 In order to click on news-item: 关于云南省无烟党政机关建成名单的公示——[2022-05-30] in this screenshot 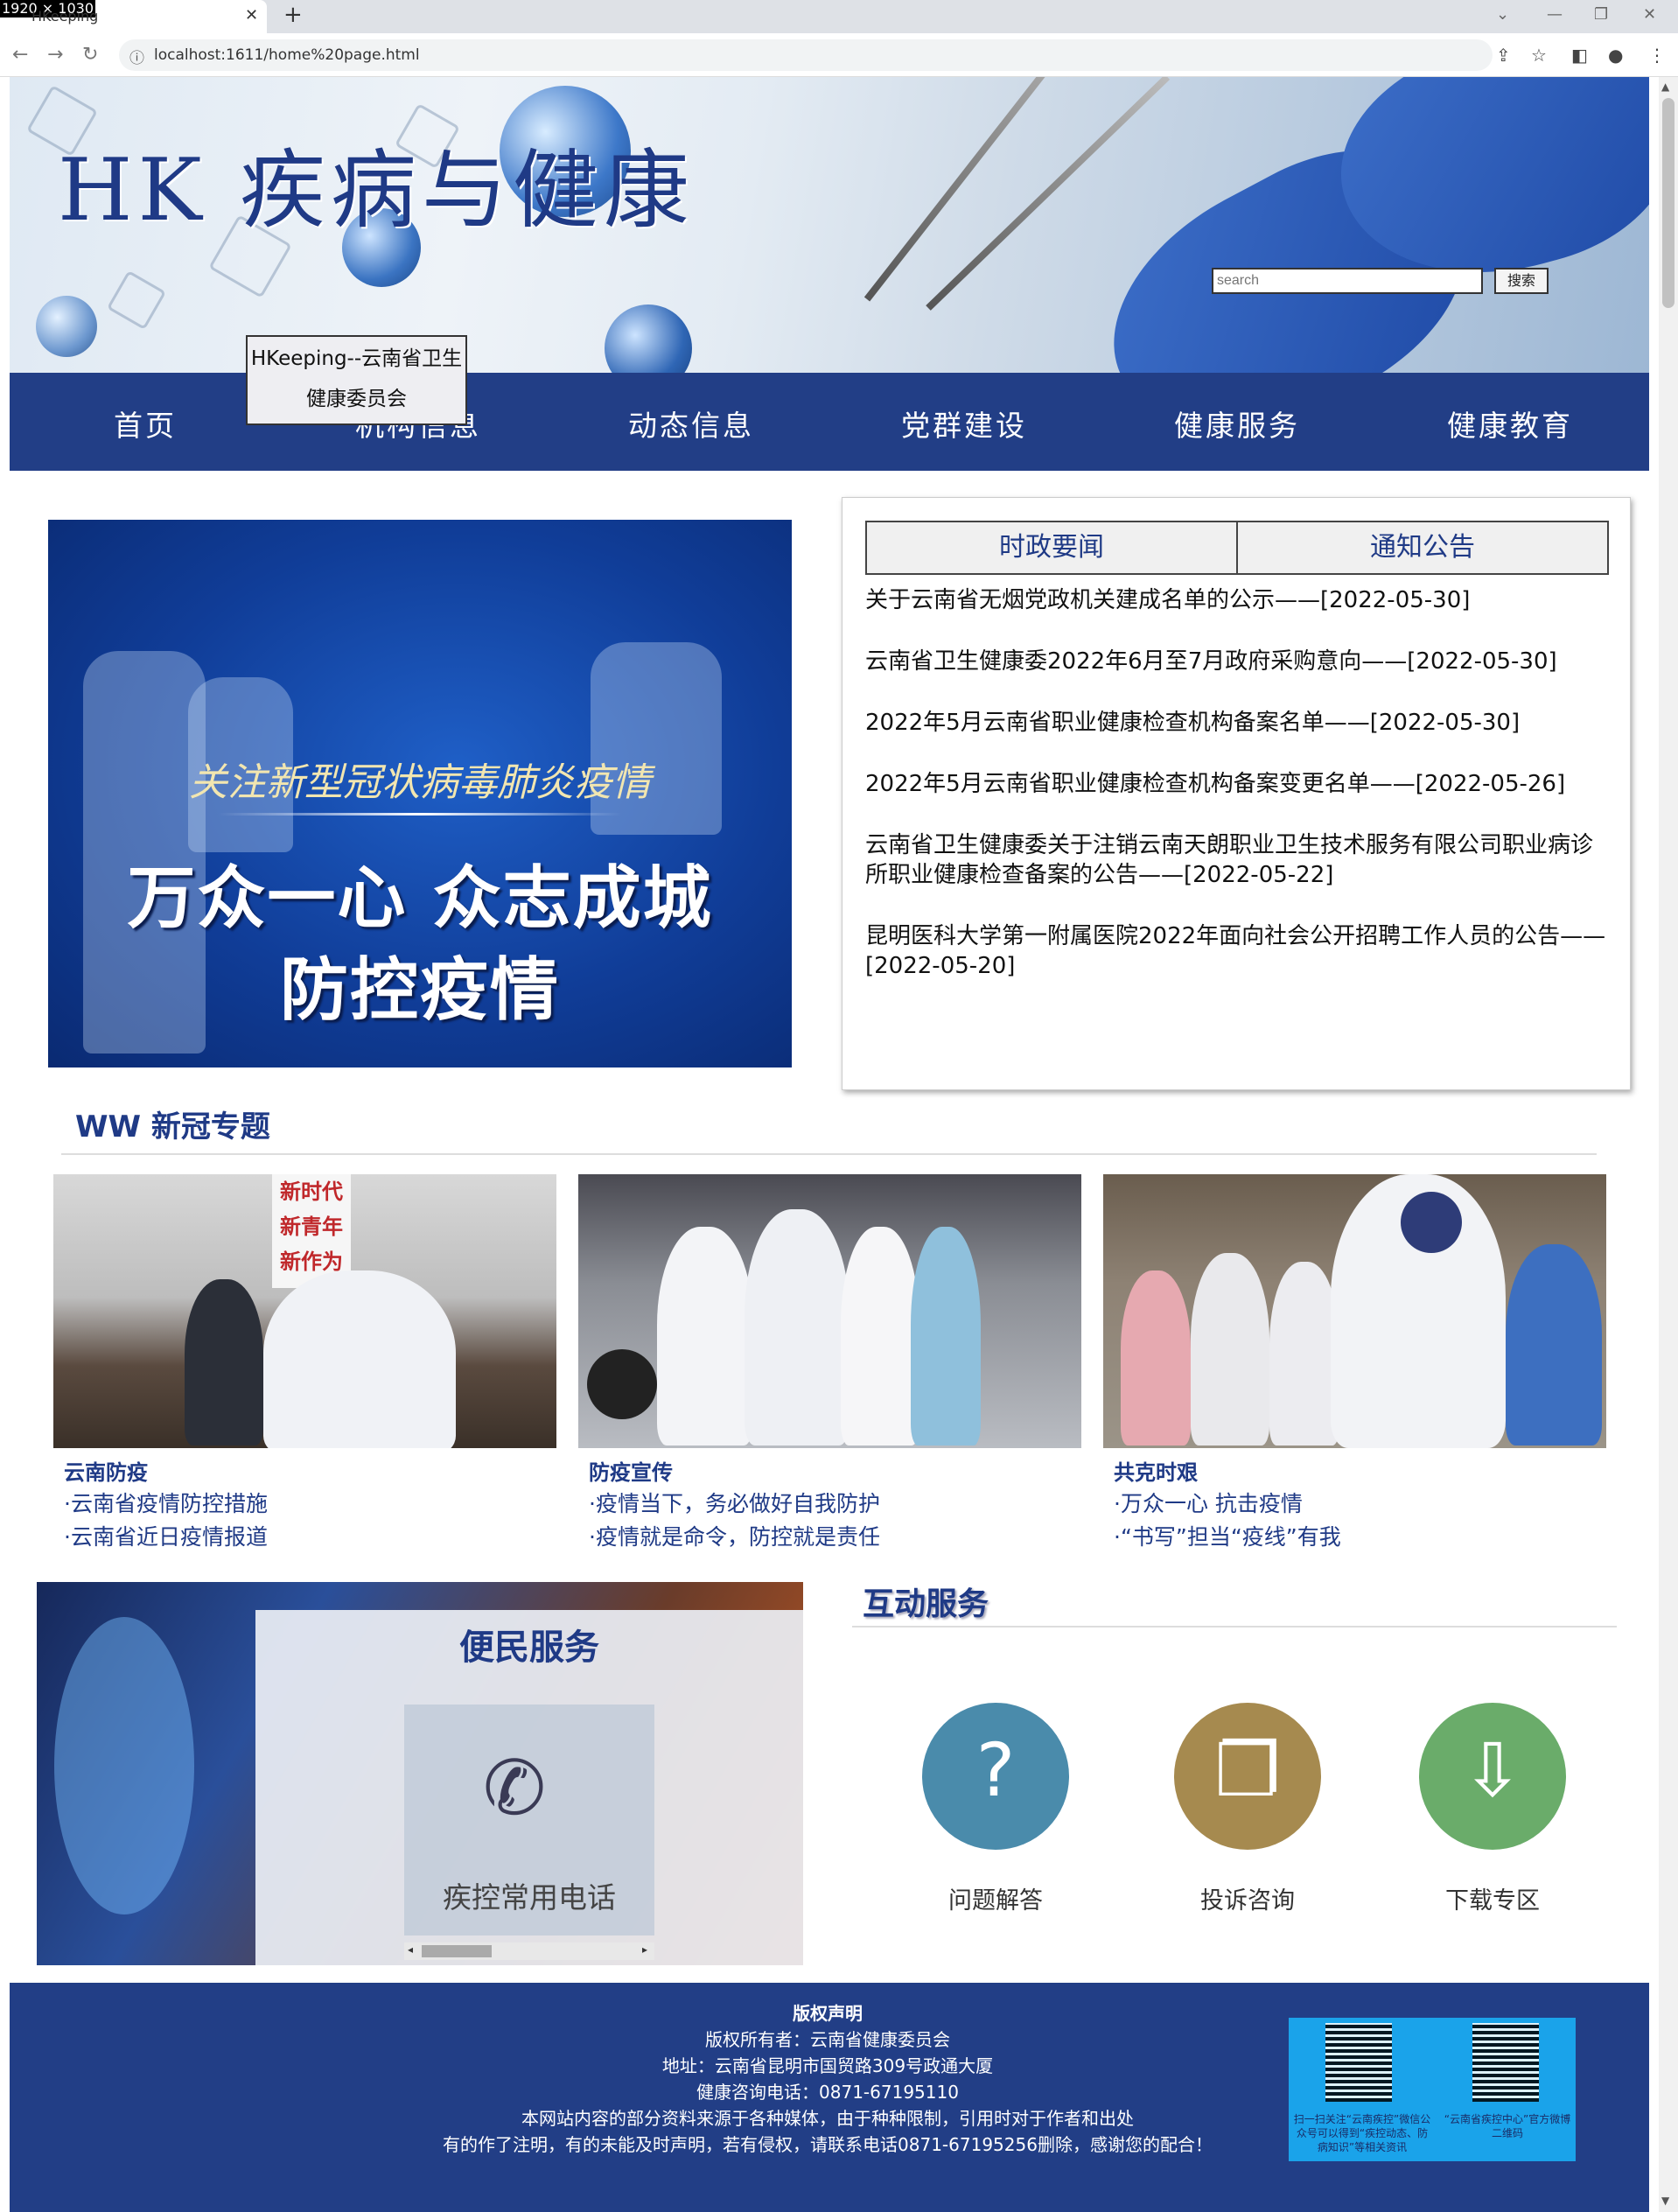, I will do `click(1237, 600)`.